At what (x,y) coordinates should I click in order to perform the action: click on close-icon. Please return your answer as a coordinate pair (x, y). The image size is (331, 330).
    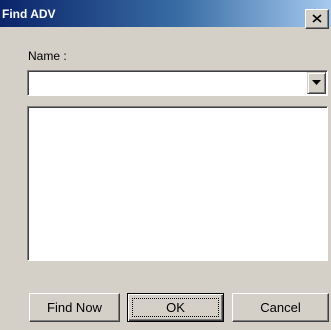
    Looking at the image, I should click on (317, 18).